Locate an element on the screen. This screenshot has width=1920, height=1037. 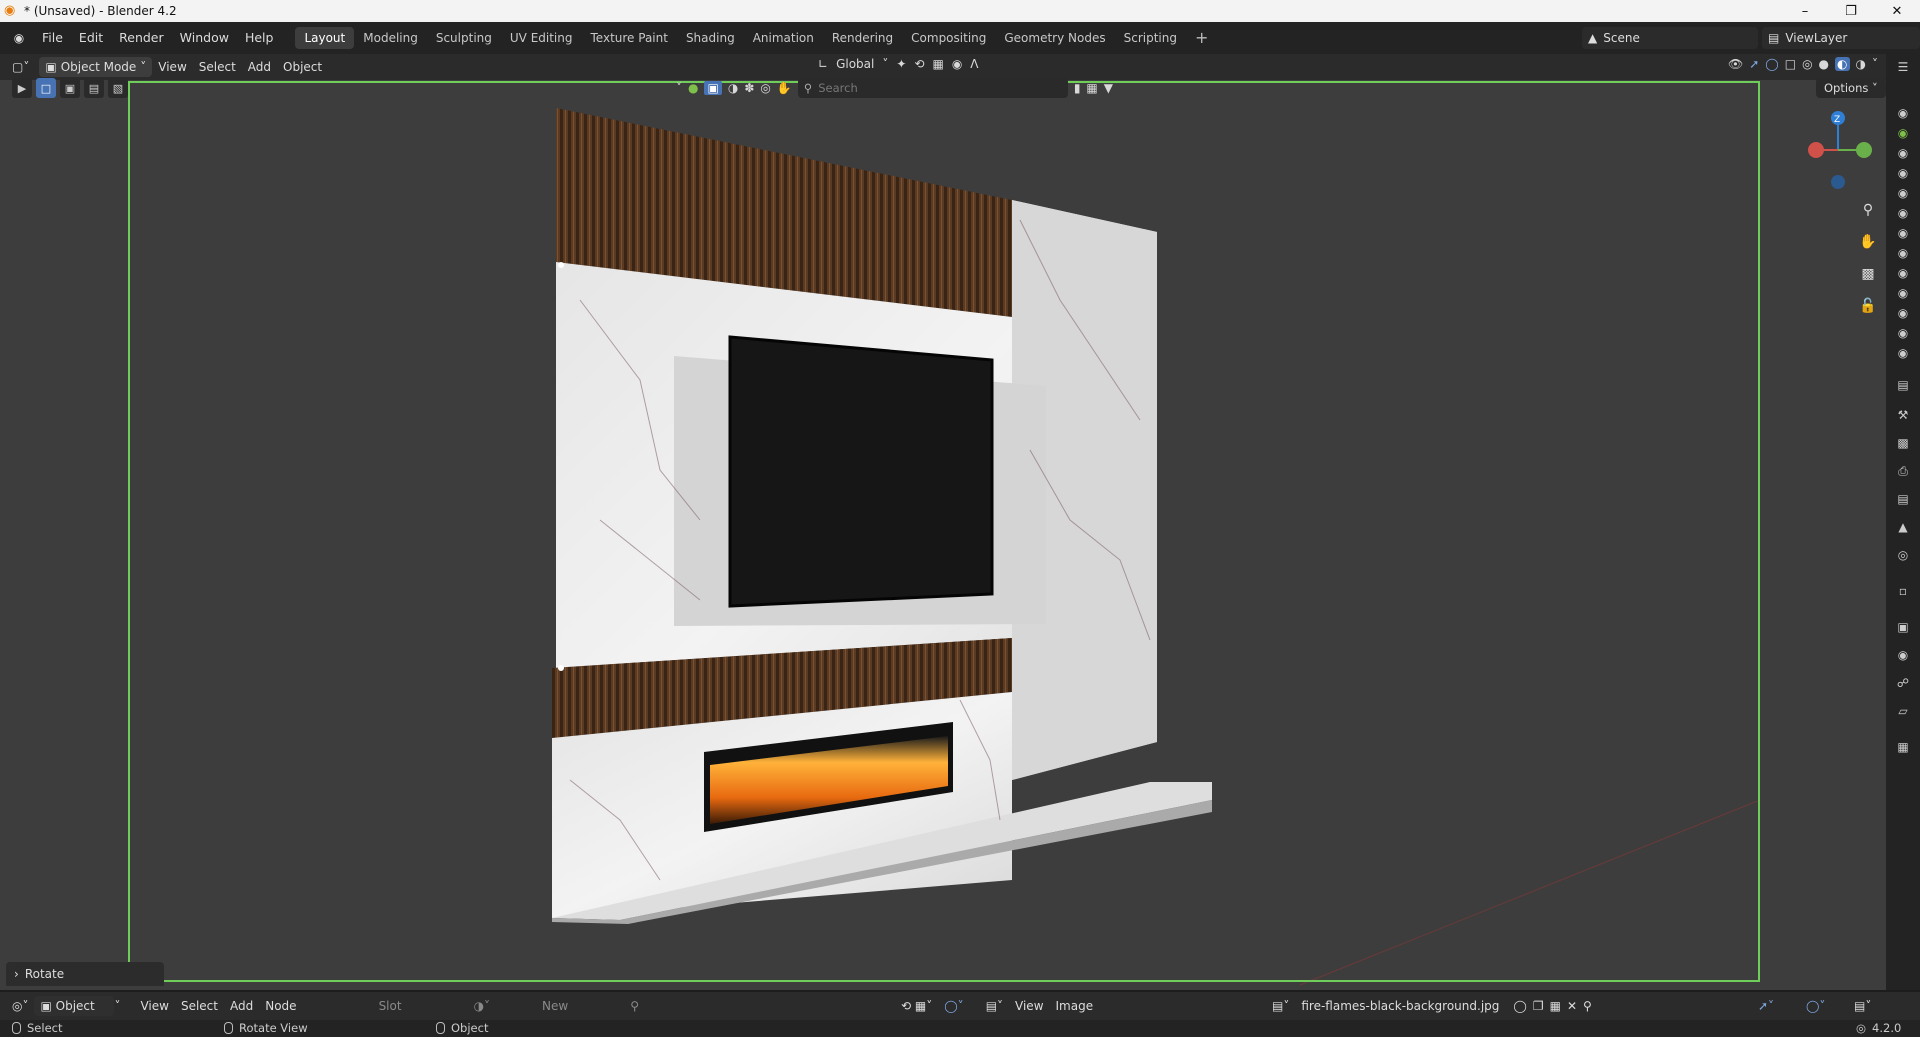
tab-rendering: Rendering is located at coordinates (862, 38).